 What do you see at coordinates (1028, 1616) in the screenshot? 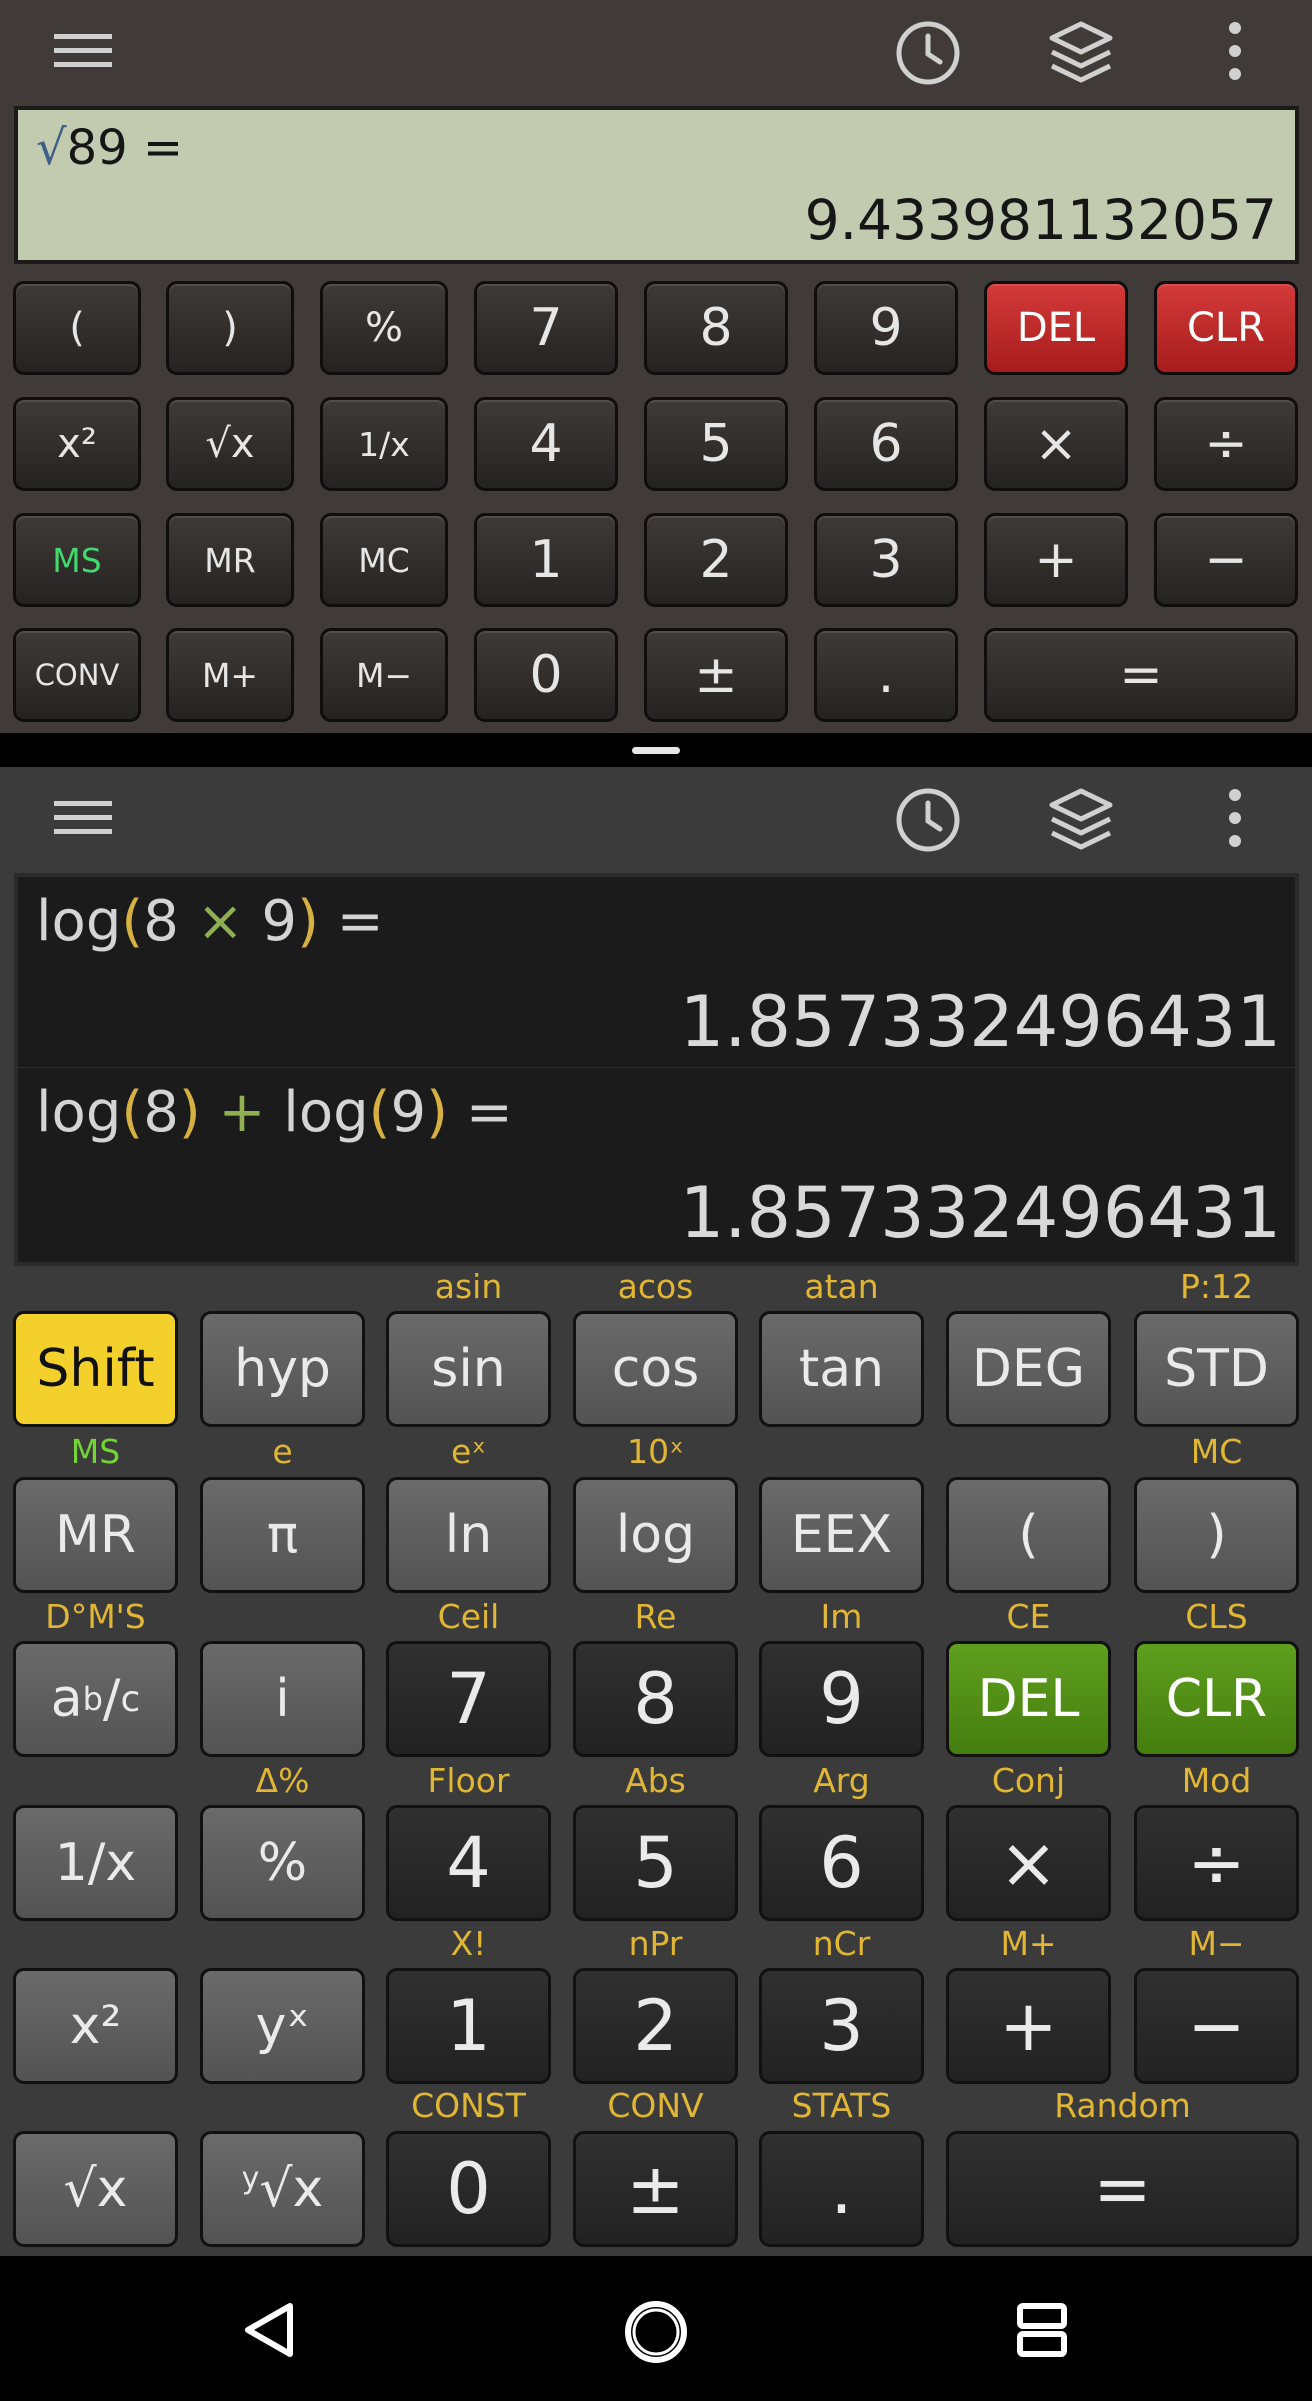
I see `shift-label-ce: CE` at bounding box center [1028, 1616].